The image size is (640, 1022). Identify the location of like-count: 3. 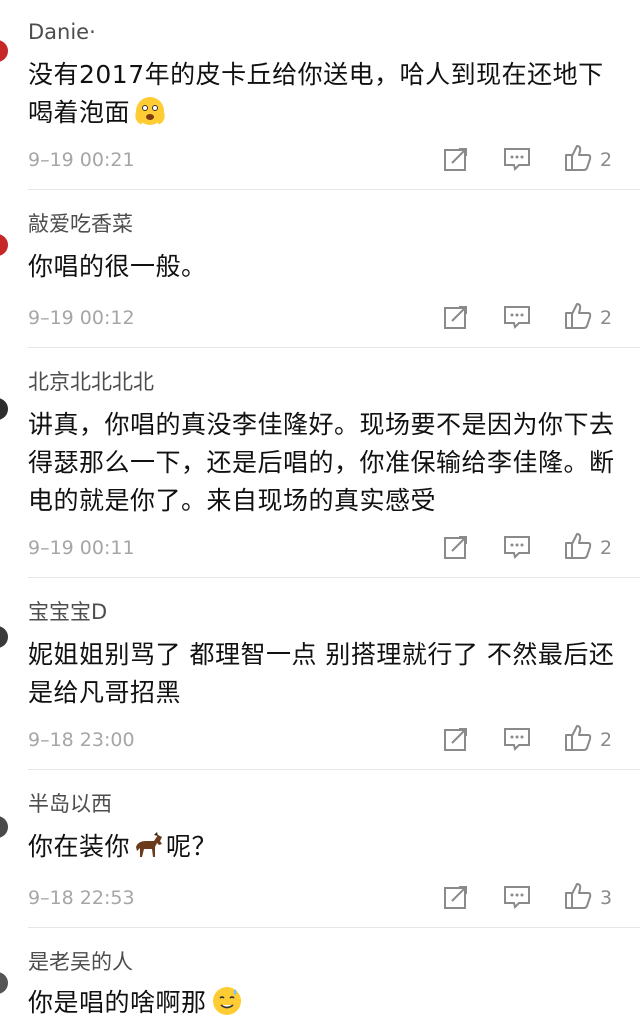
(606, 898).